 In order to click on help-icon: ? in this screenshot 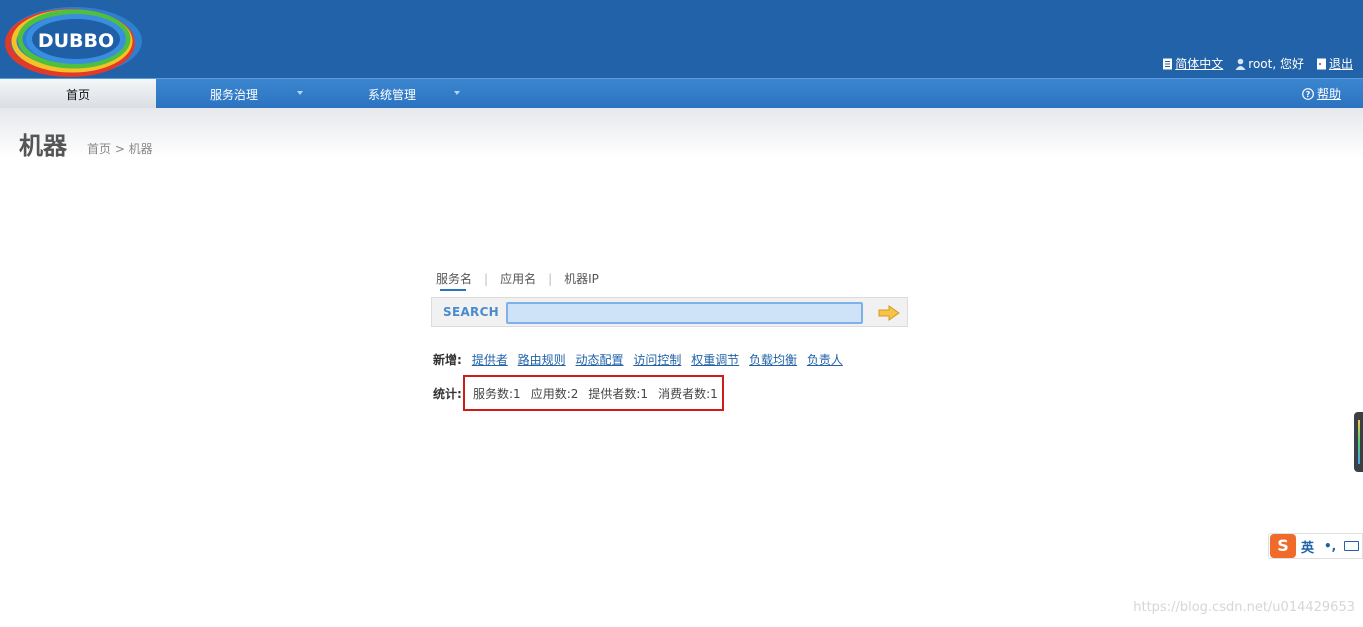, I will do `click(1308, 94)`.